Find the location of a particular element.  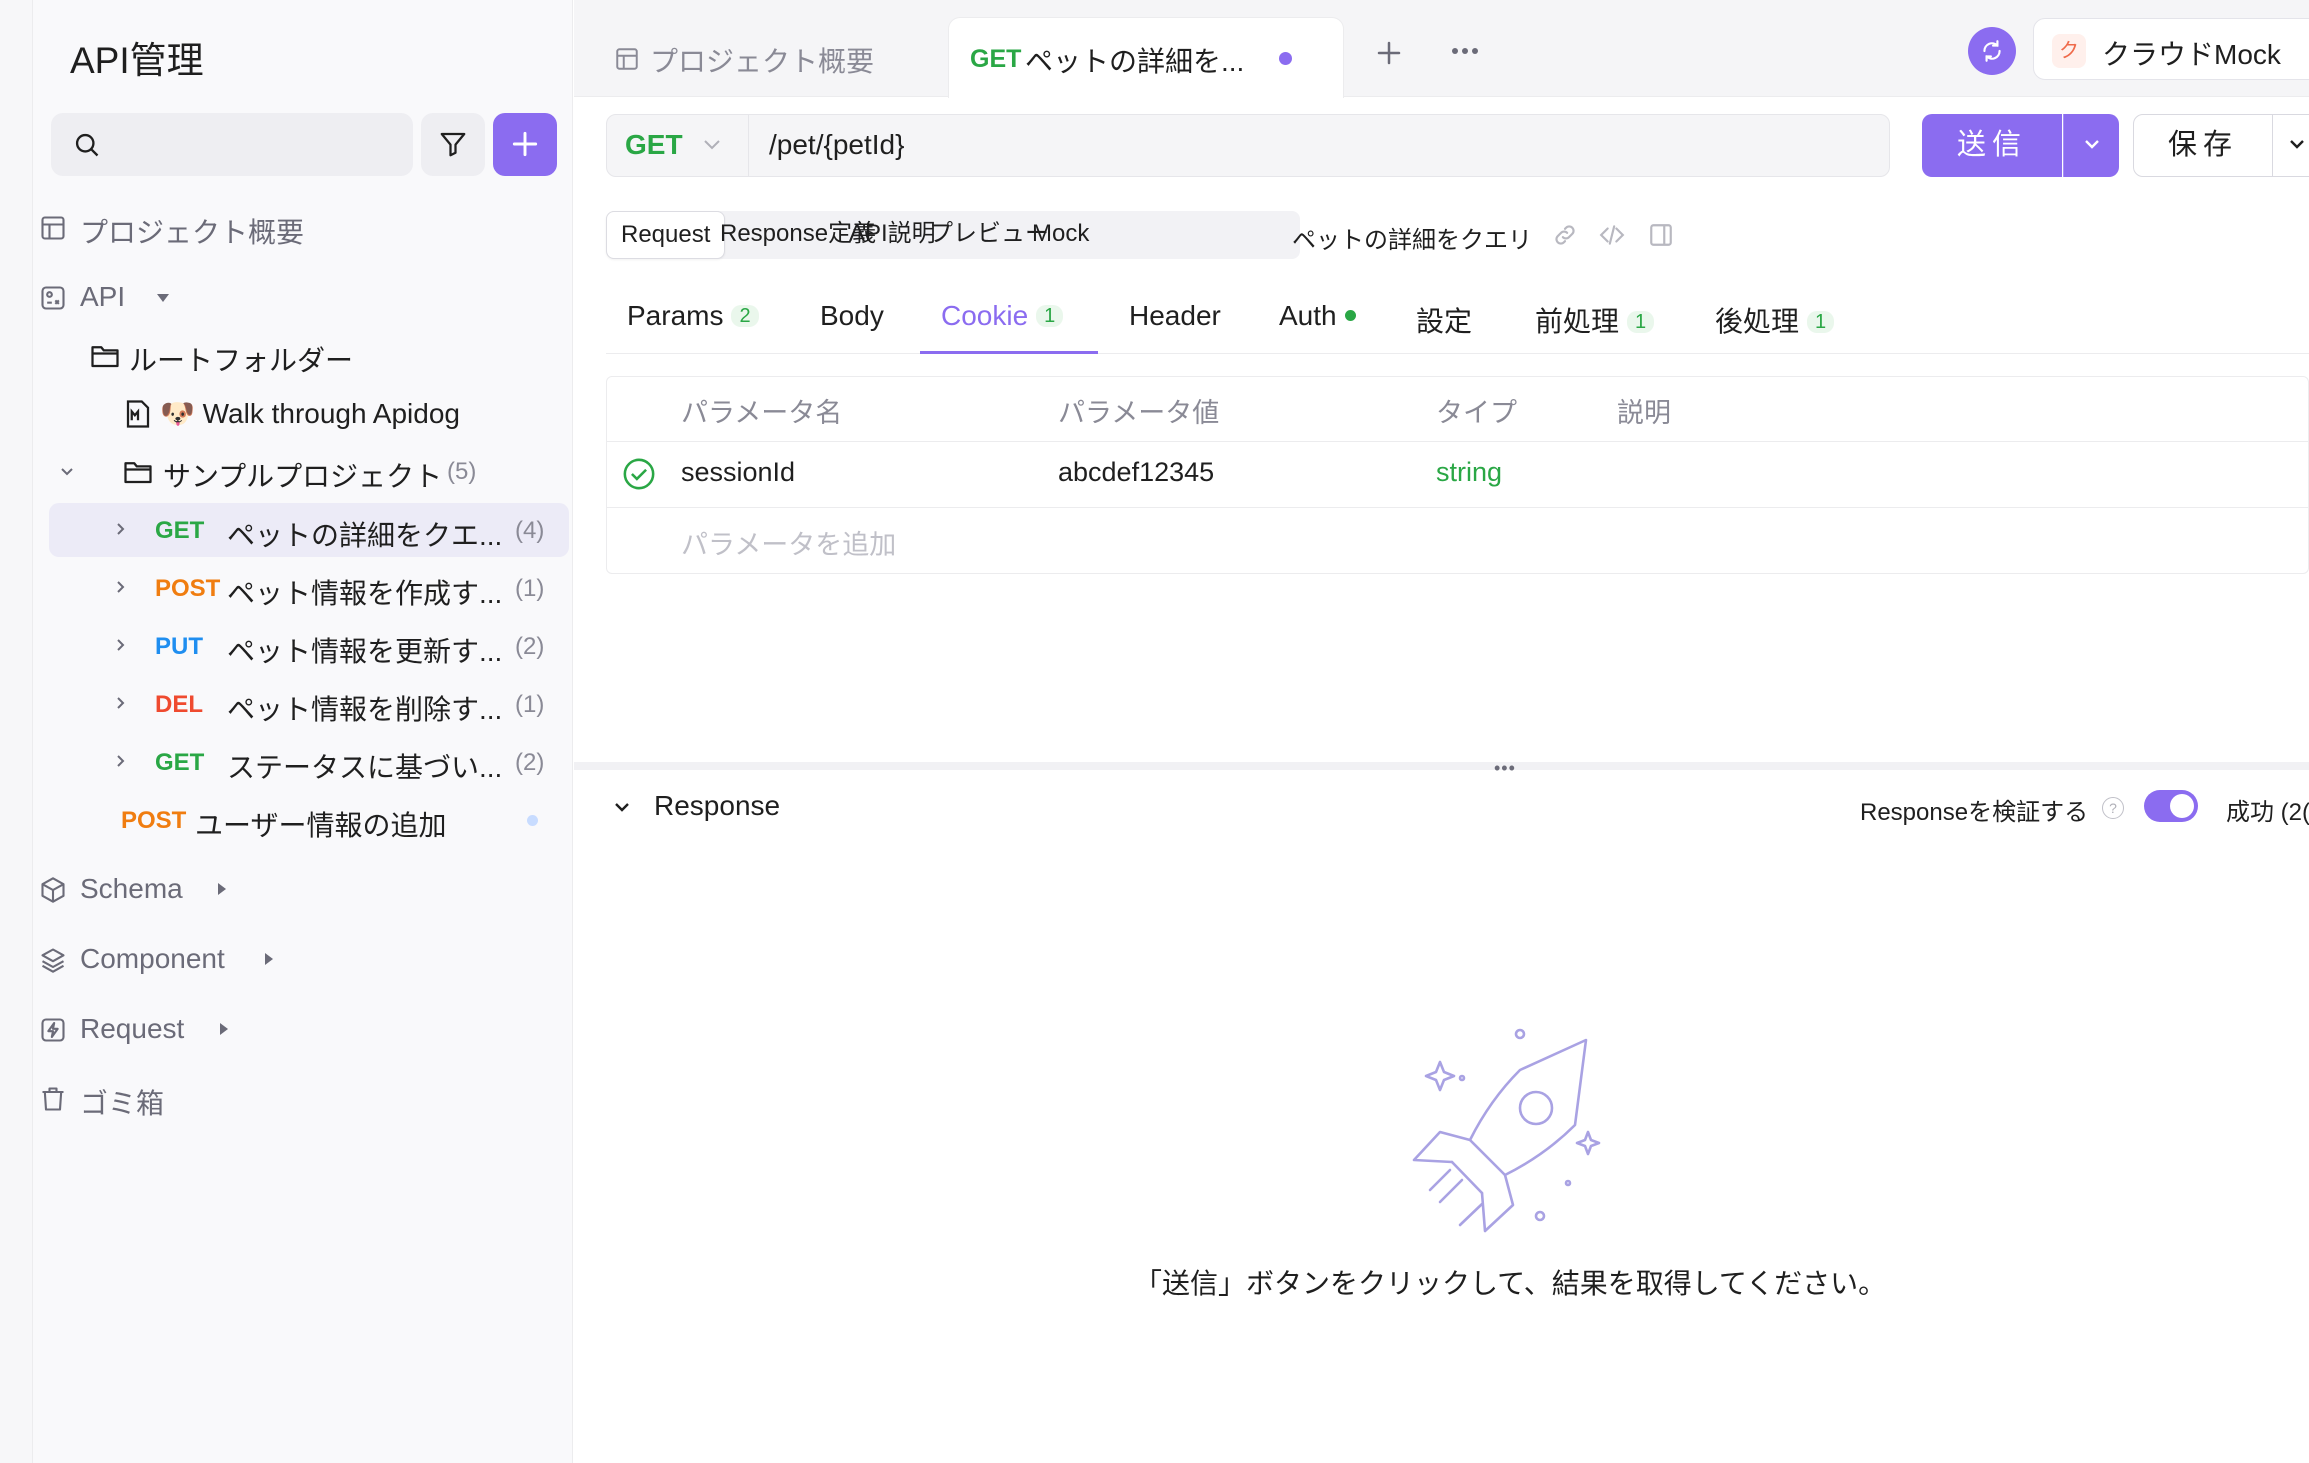

tab-pre-processors: 前処理 1 is located at coordinates (1595, 320).